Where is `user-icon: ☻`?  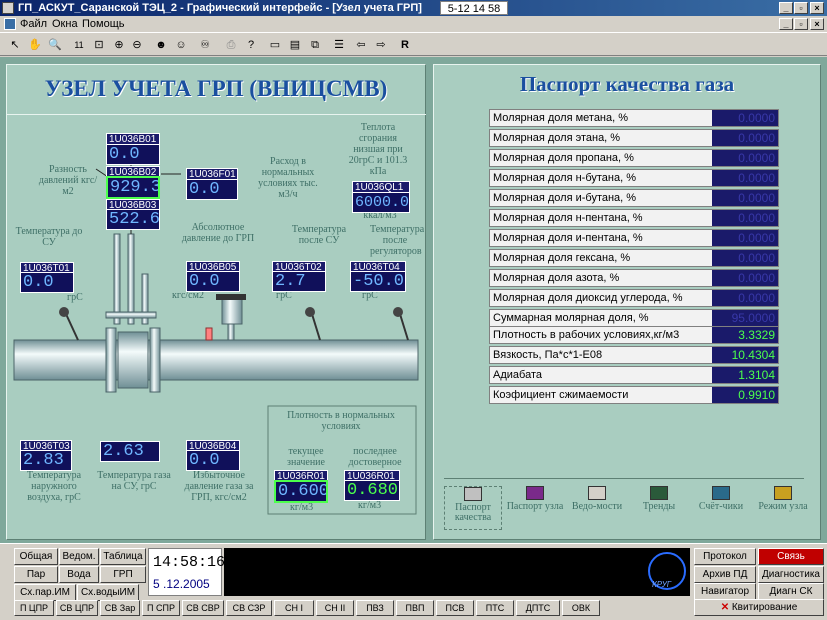
user-icon: ☻ is located at coordinates (161, 45).